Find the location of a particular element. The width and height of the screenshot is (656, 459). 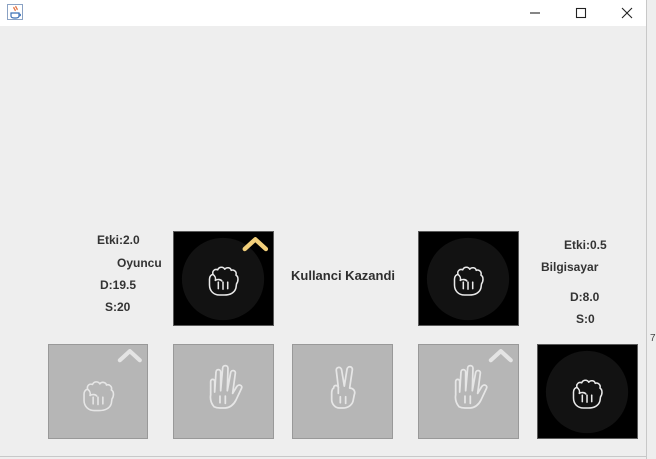

scissors-hand-icon is located at coordinates (343, 387).